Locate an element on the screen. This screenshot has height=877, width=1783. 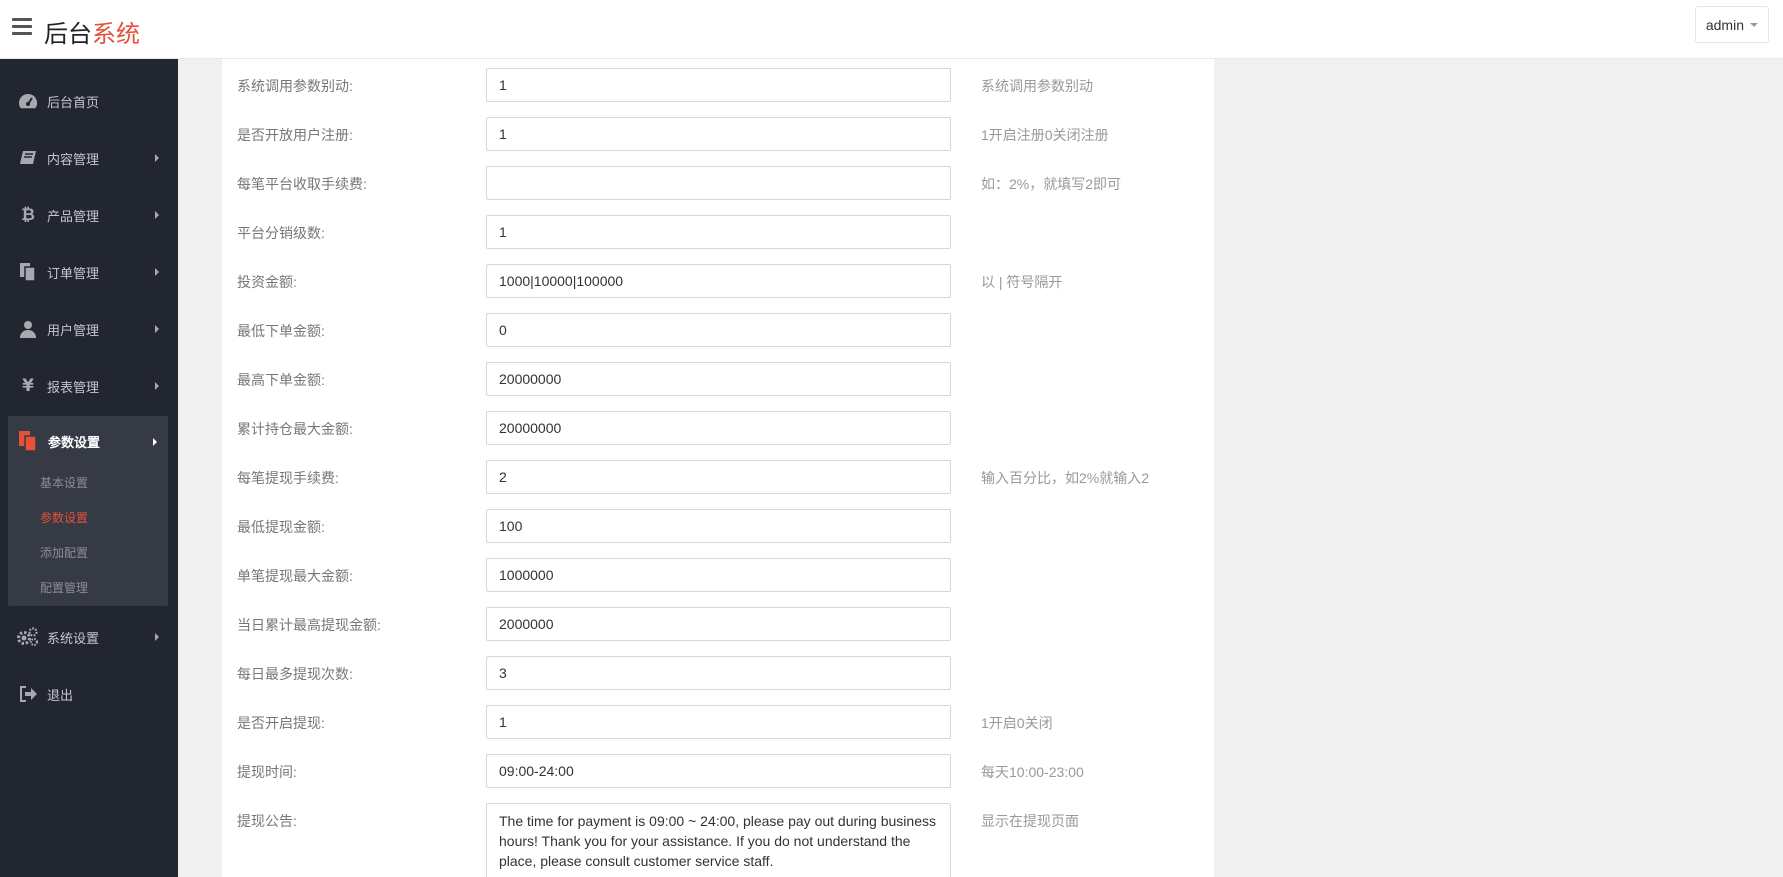
book-icon is located at coordinates (28, 158).